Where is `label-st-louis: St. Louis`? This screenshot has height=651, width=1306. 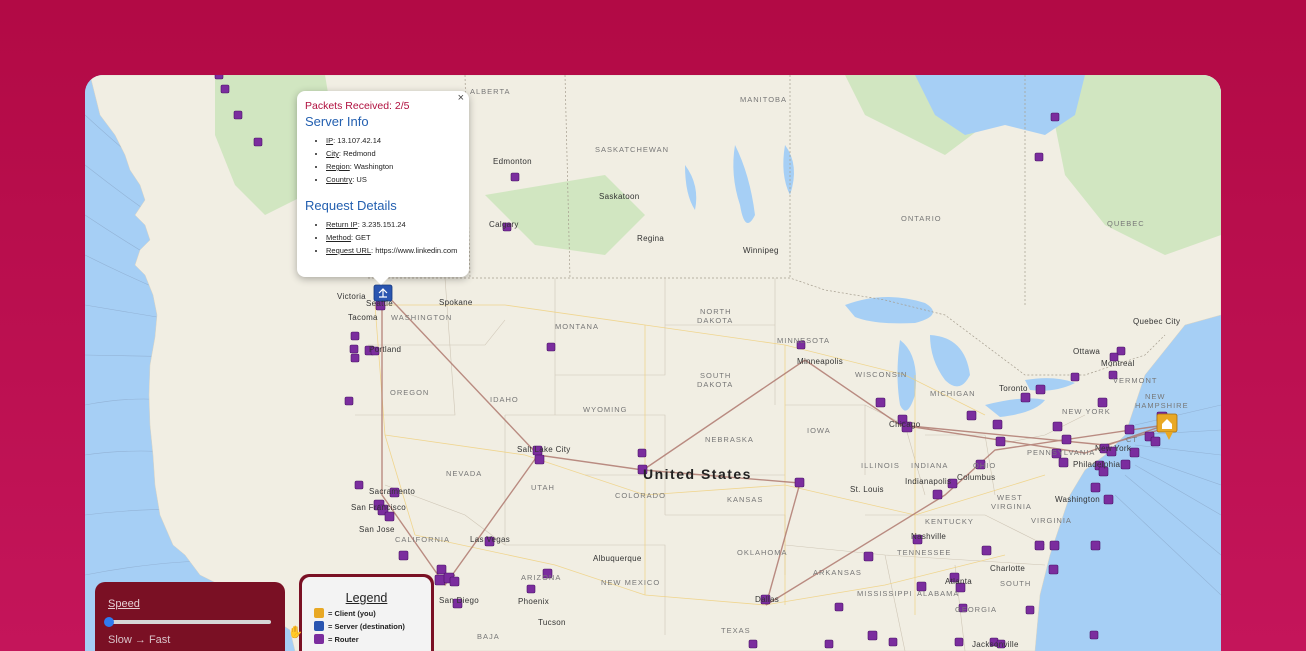 label-st-louis: St. Louis is located at coordinates (867, 489).